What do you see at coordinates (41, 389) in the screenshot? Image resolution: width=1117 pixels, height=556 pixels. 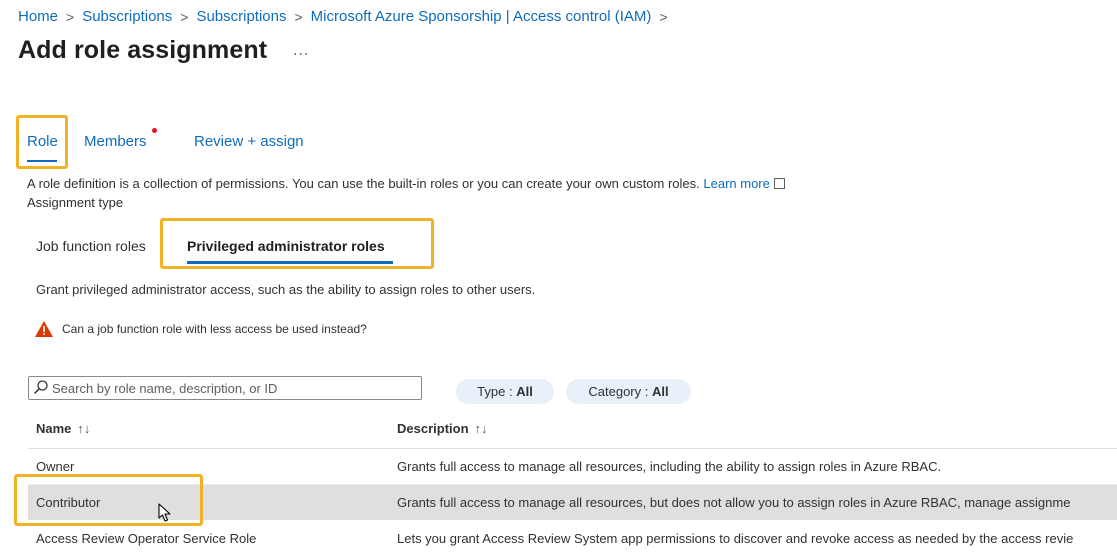 I see `search-icon` at bounding box center [41, 389].